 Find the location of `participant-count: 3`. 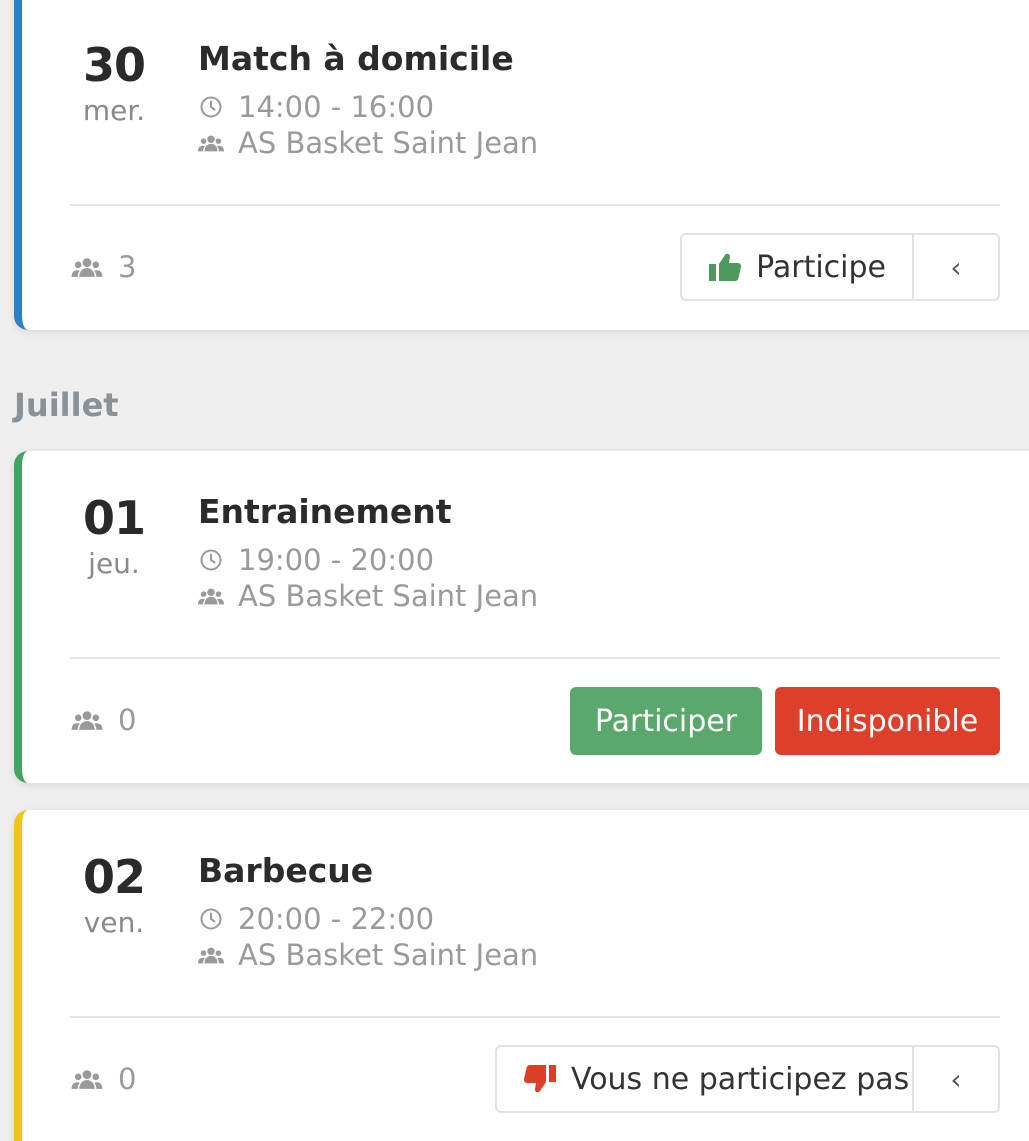

participant-count: 3 is located at coordinates (103, 267).